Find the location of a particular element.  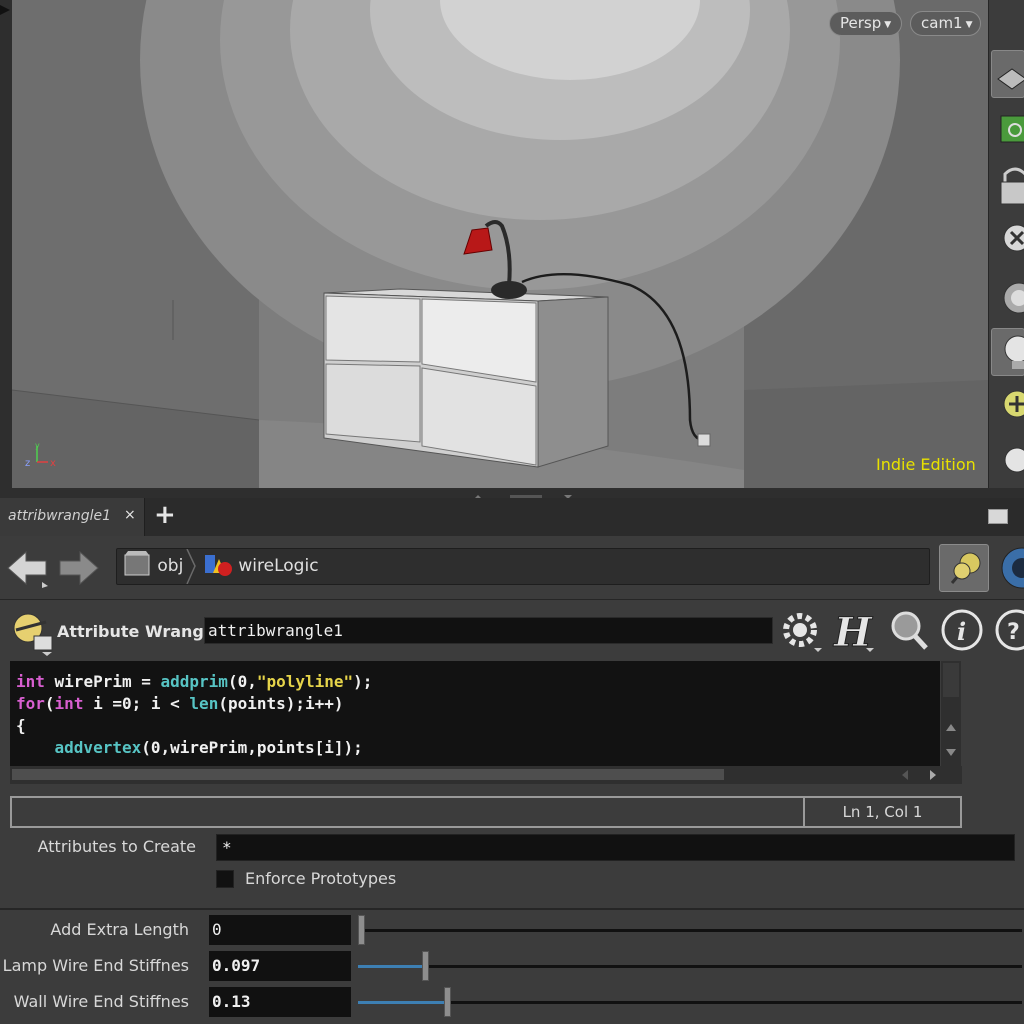

param-value-field: 0.13 is located at coordinates (280, 1002).